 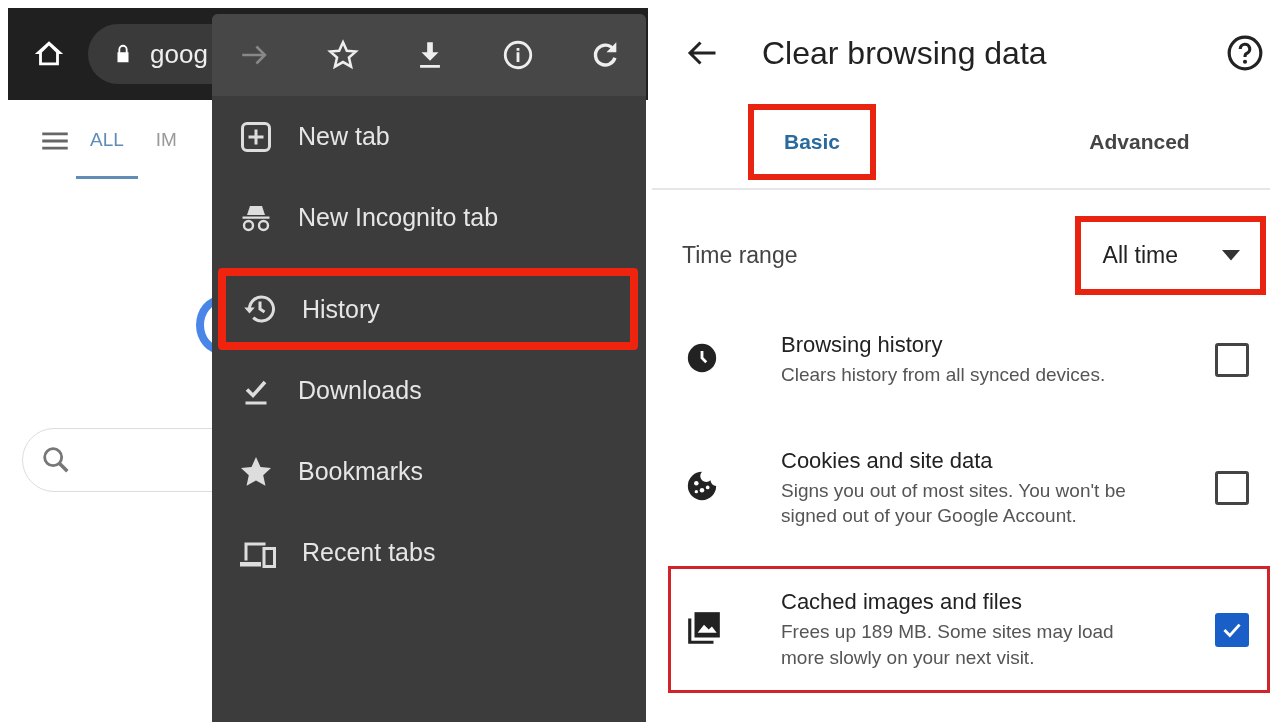 What do you see at coordinates (905, 53) in the screenshot?
I see `page-title: Clear browsing data` at bounding box center [905, 53].